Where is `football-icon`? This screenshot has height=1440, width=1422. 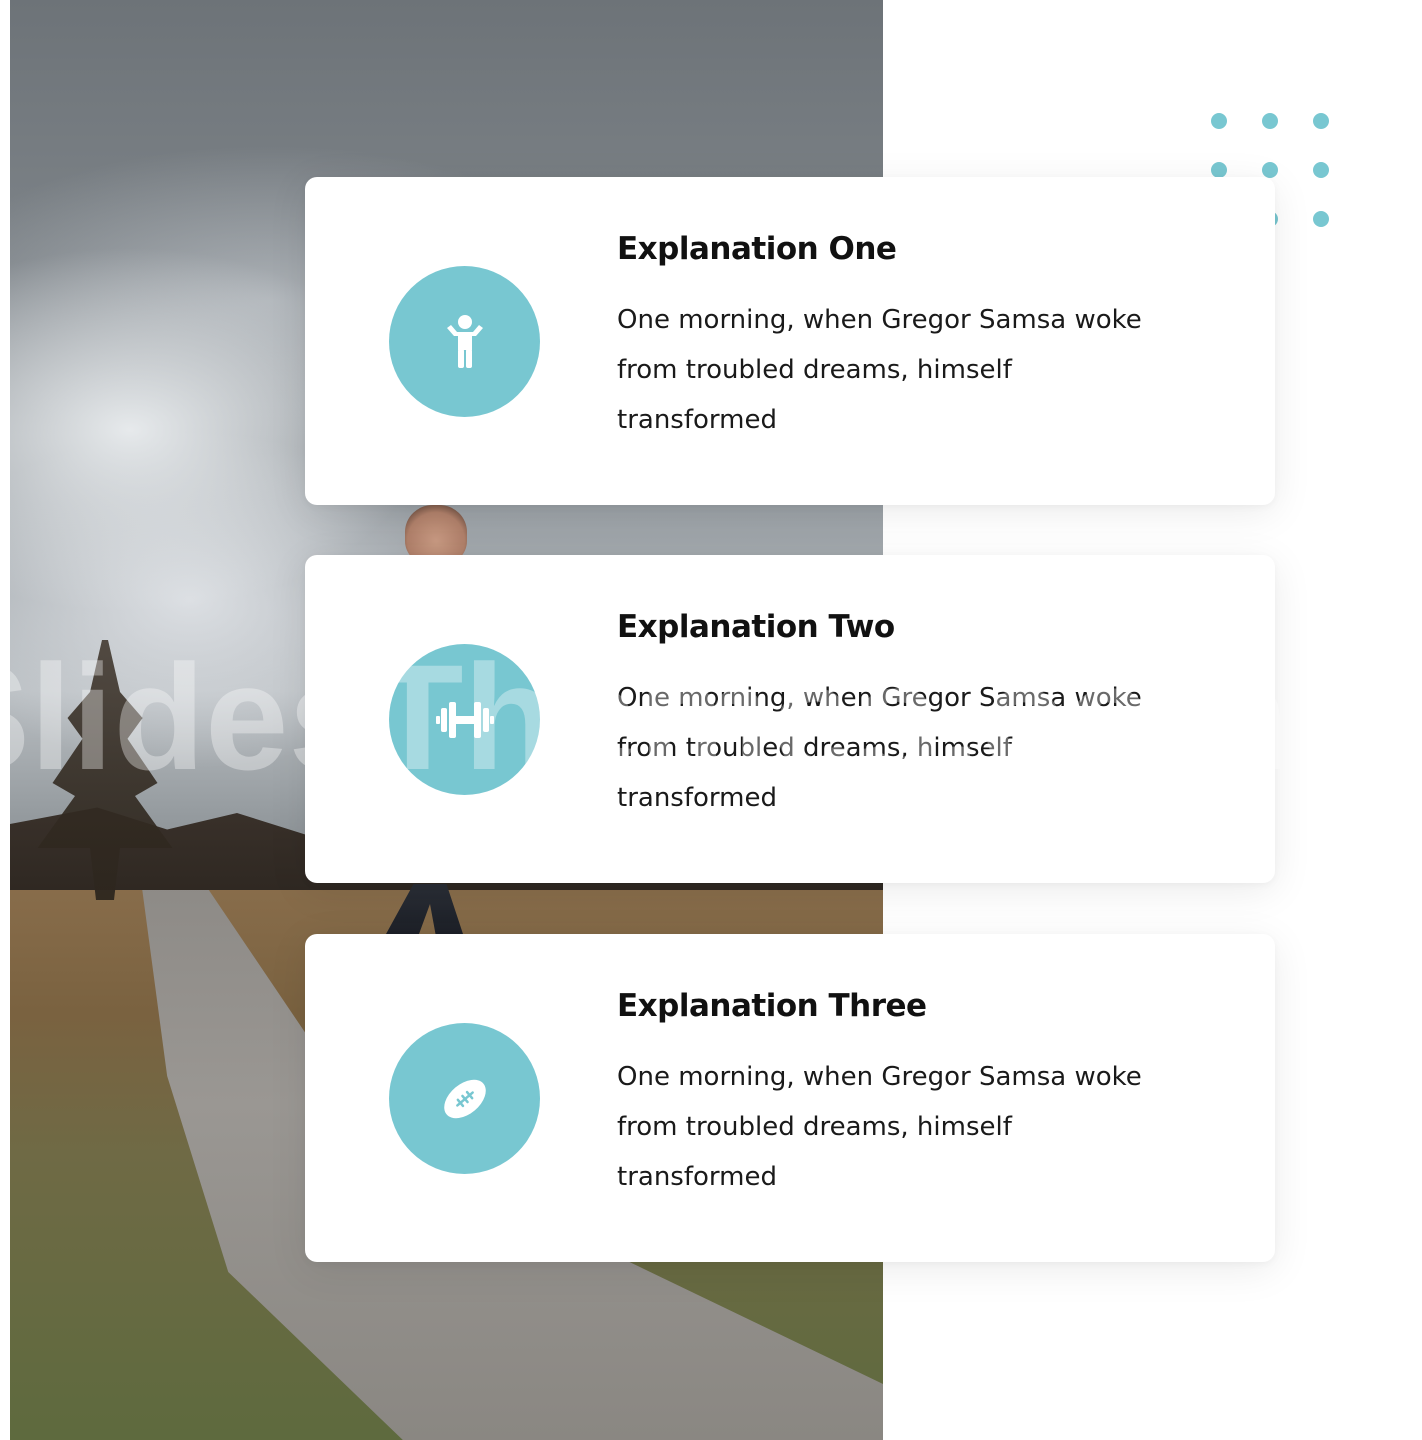 football-icon is located at coordinates (464, 1098).